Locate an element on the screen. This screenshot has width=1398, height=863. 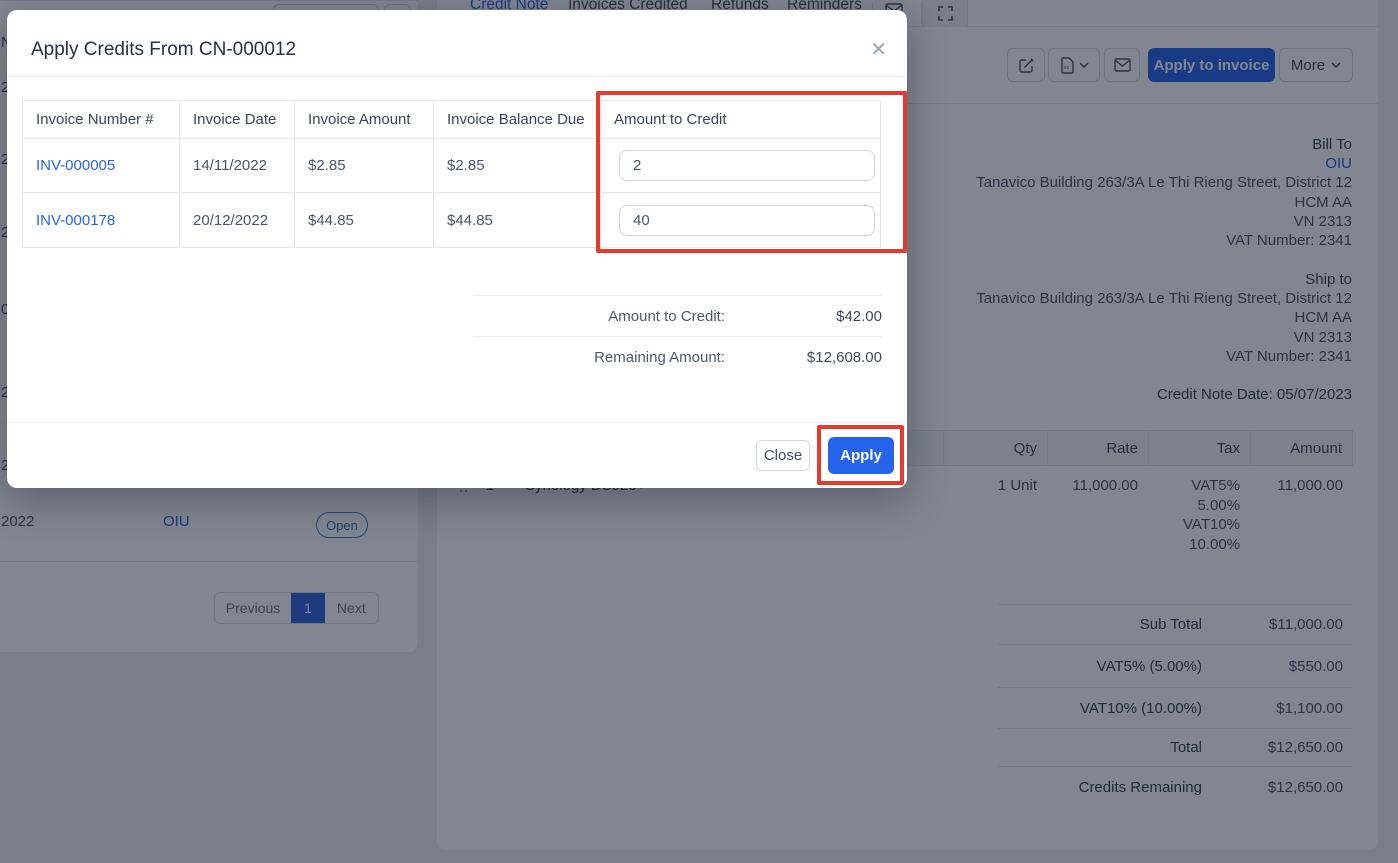
close-icon: ✕ is located at coordinates (878, 50).